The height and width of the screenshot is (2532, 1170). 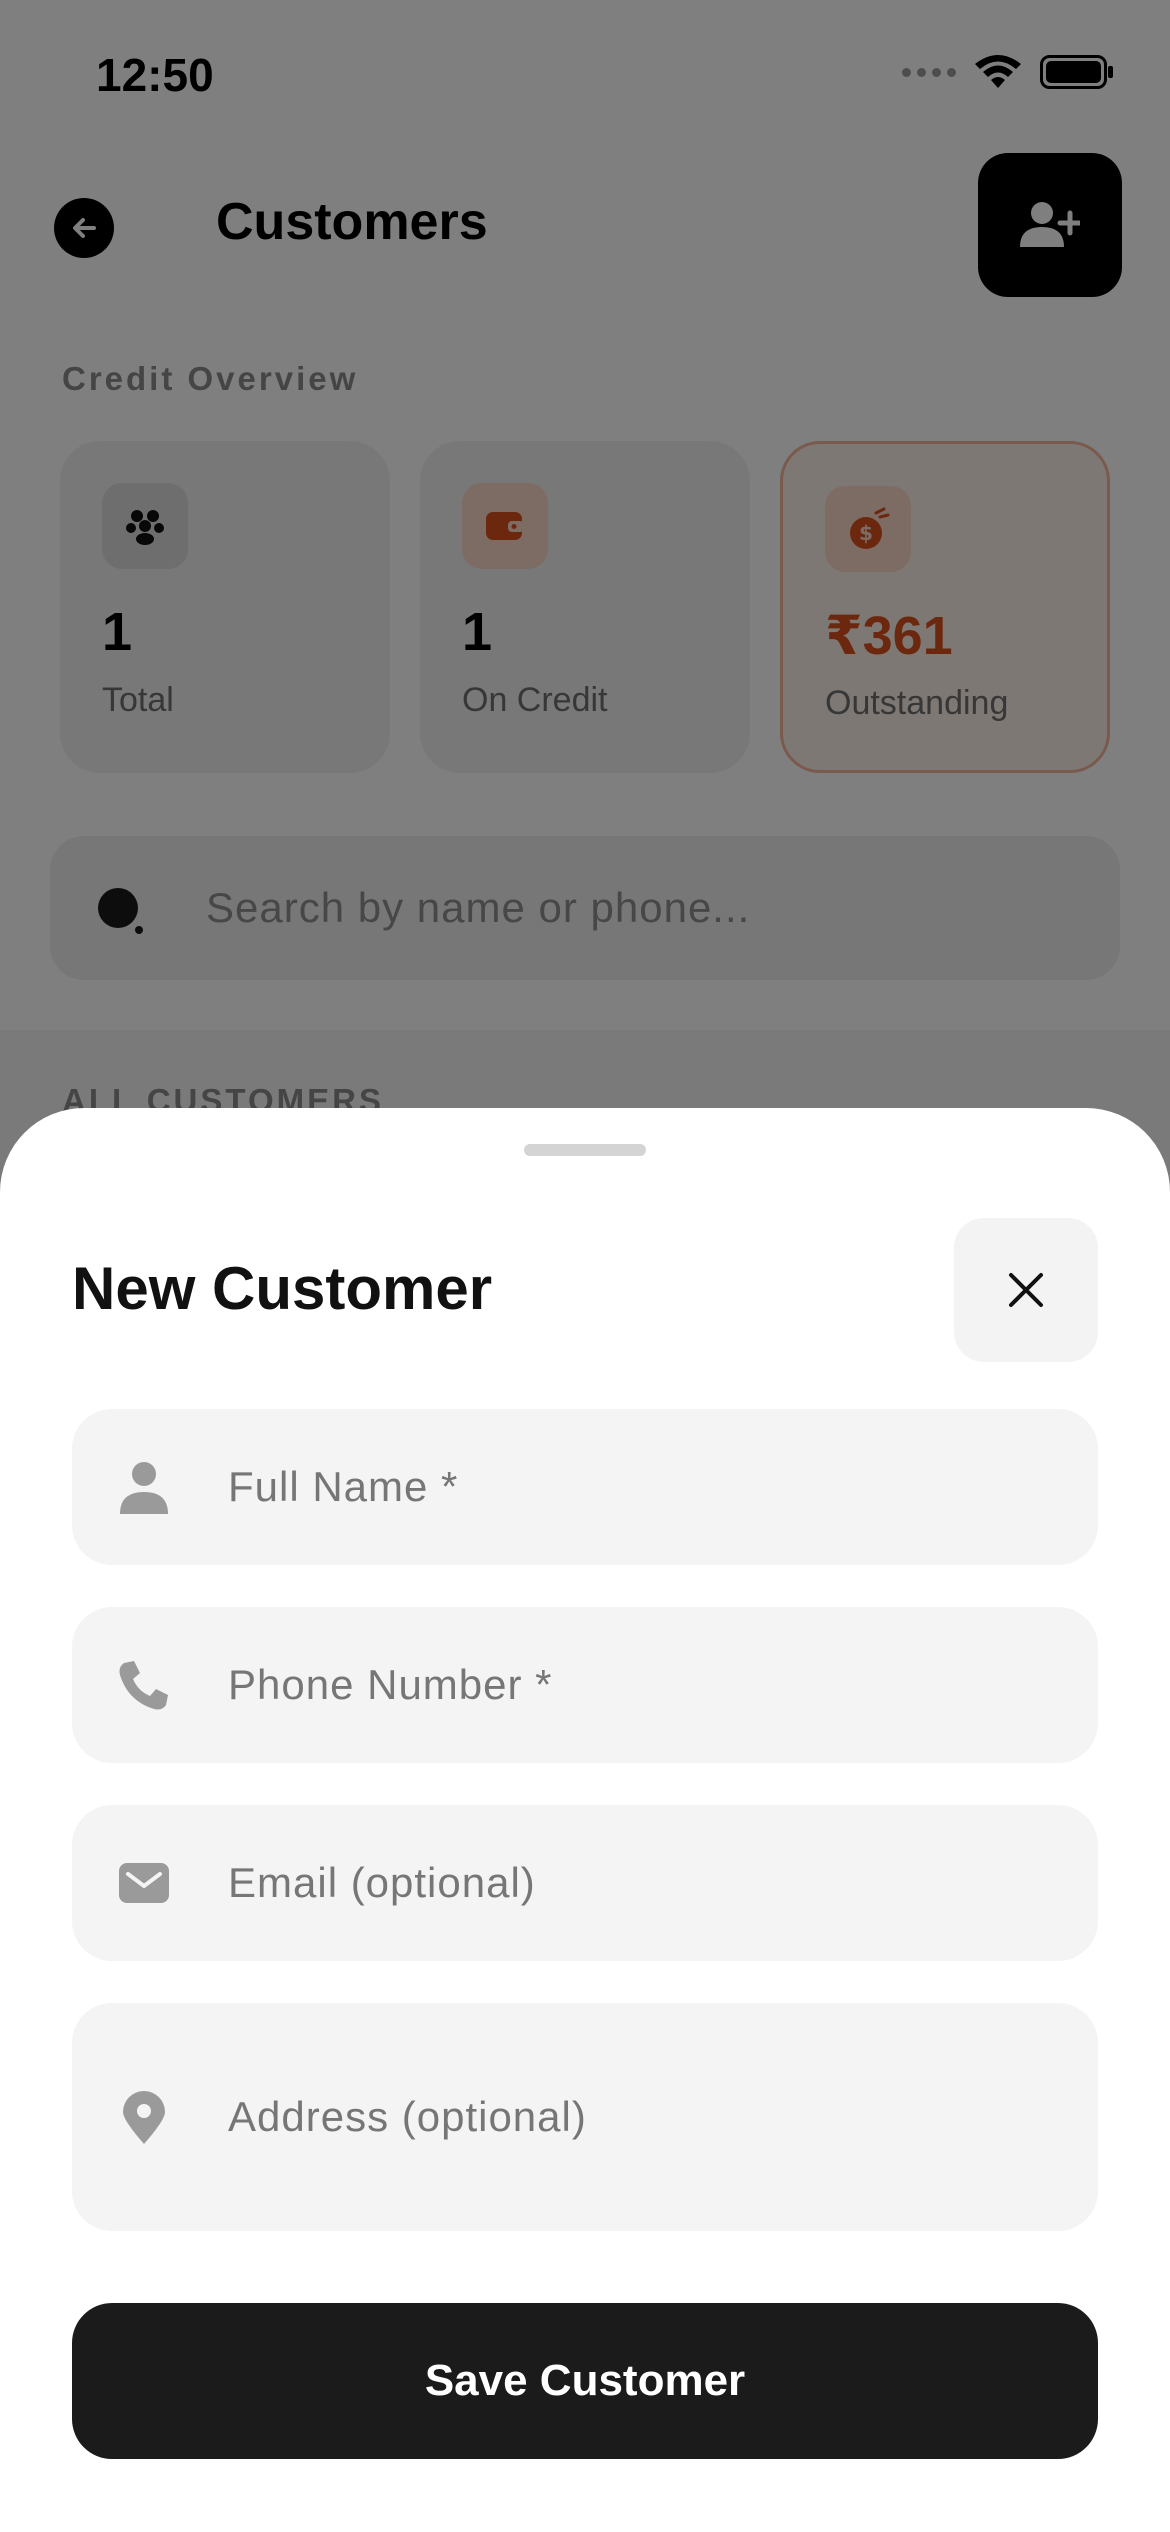 I want to click on close-icon, so click(x=1026, y=1290).